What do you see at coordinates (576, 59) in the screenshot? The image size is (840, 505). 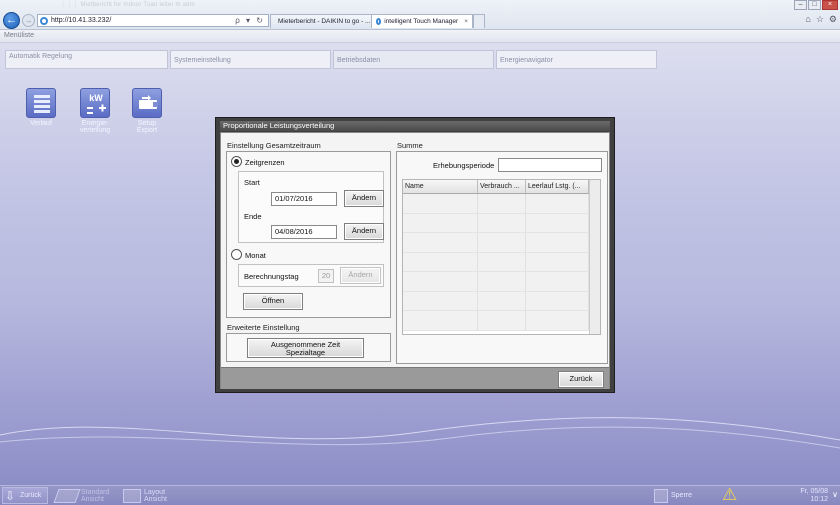 I see `tab-energienavigator: Energienavigator` at bounding box center [576, 59].